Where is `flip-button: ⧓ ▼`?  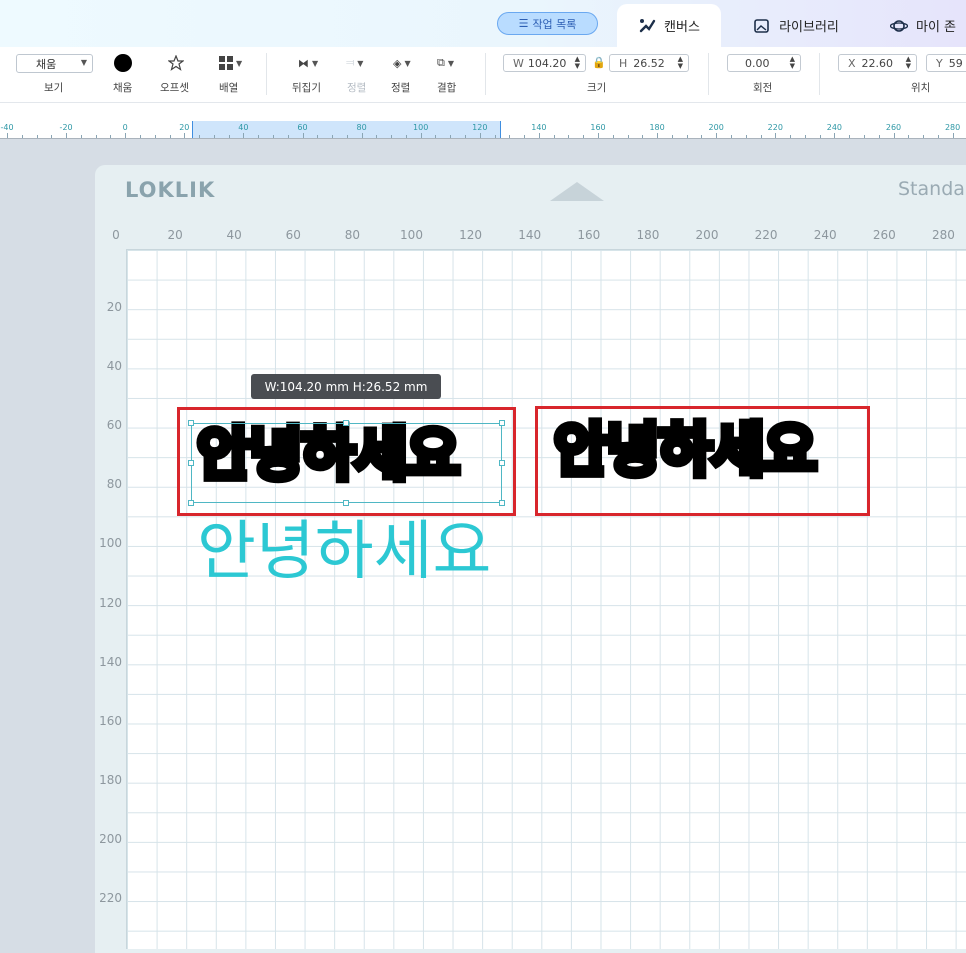
flip-button: ⧓ ▼ is located at coordinates (308, 63).